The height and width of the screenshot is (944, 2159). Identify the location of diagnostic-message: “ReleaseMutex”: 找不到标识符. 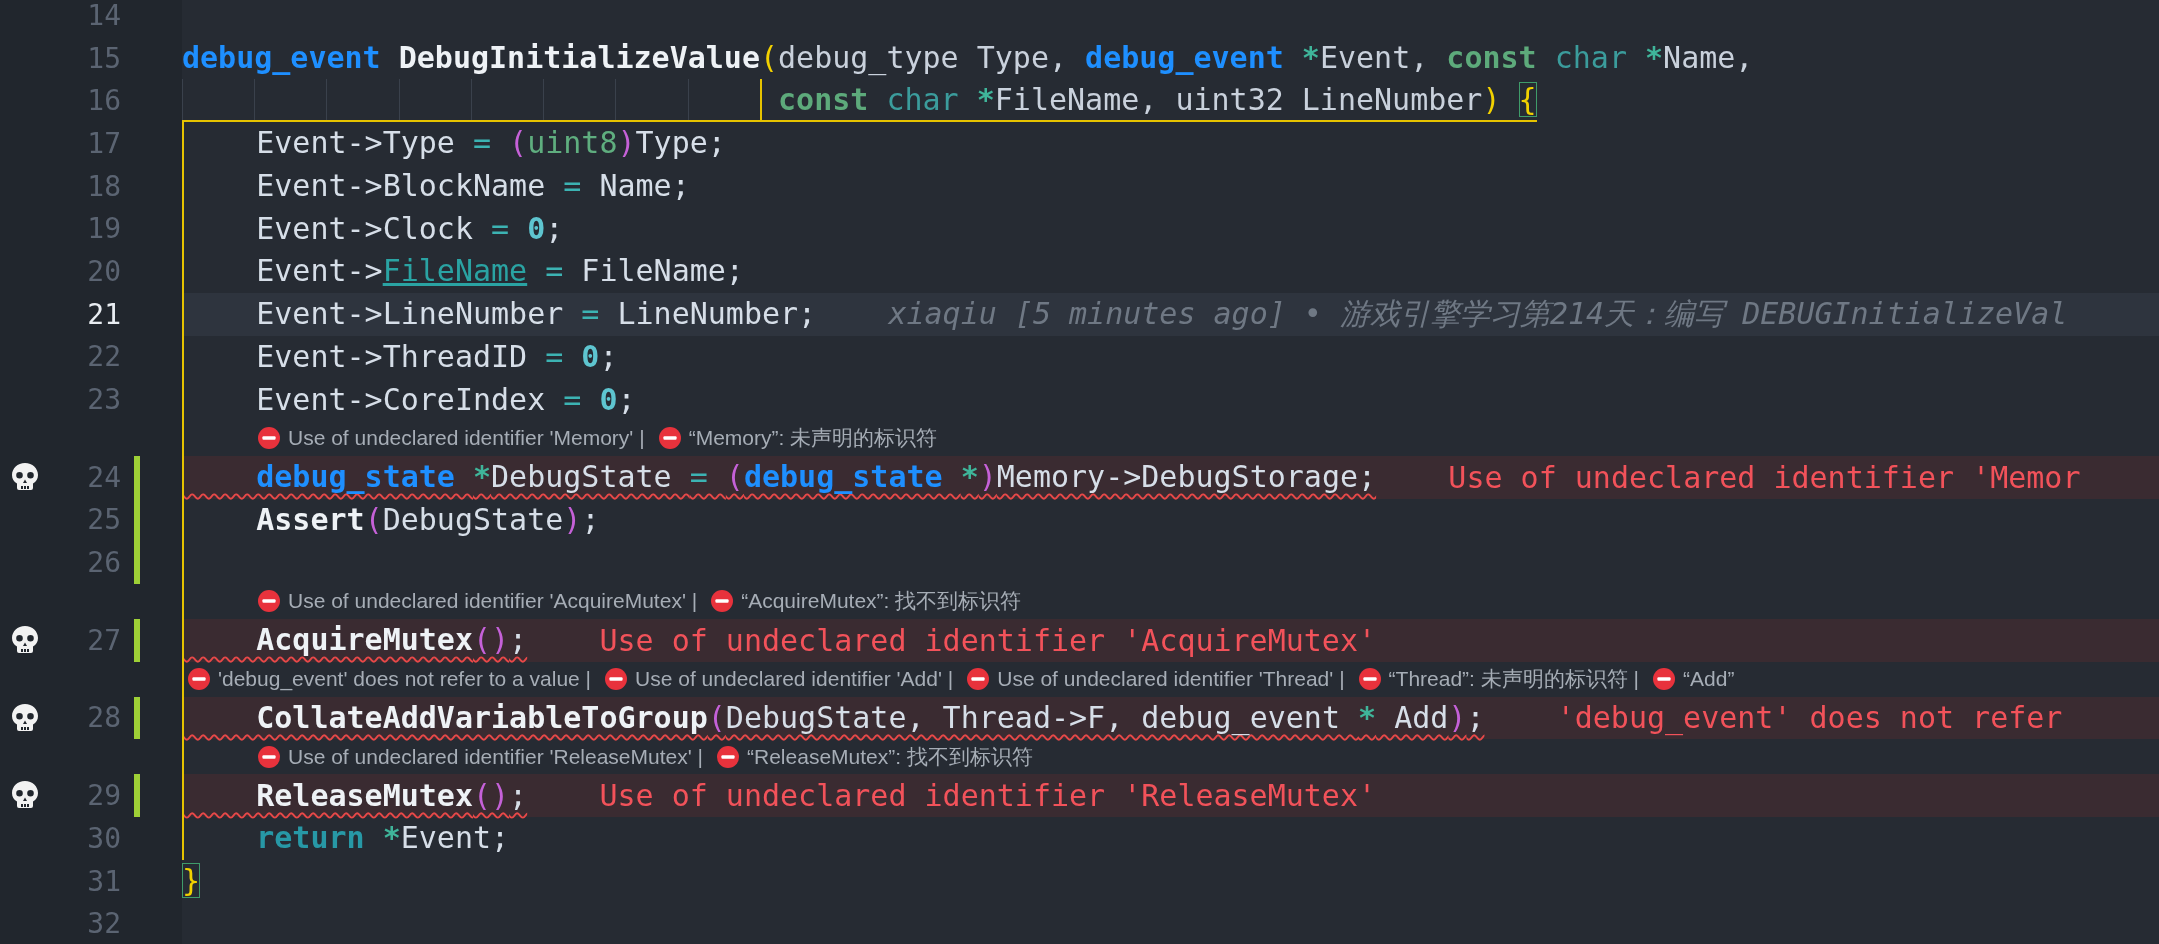
(890, 756).